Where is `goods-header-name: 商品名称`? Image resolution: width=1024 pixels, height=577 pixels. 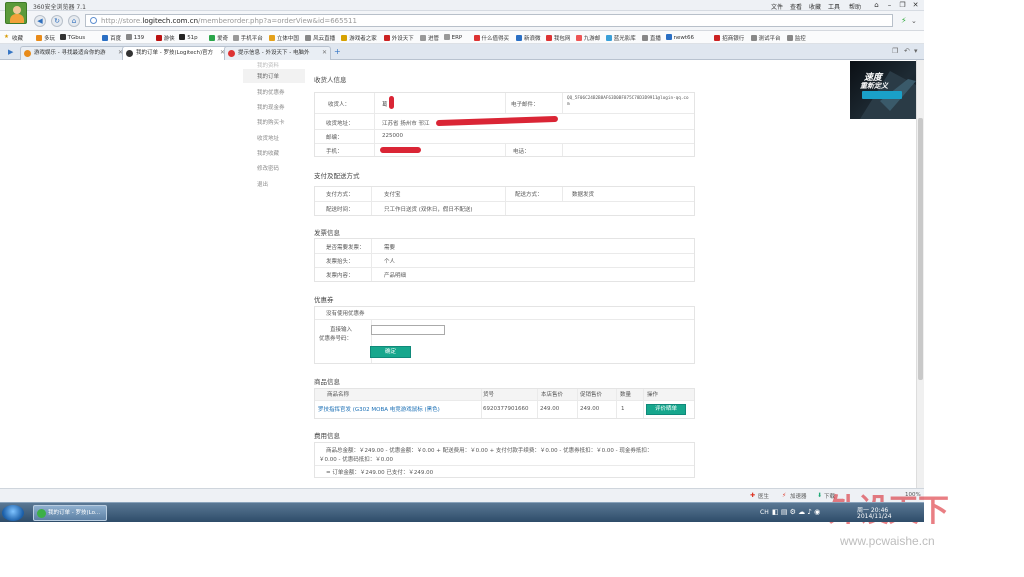
goods-header-name: 商品名称 is located at coordinates (338, 395).